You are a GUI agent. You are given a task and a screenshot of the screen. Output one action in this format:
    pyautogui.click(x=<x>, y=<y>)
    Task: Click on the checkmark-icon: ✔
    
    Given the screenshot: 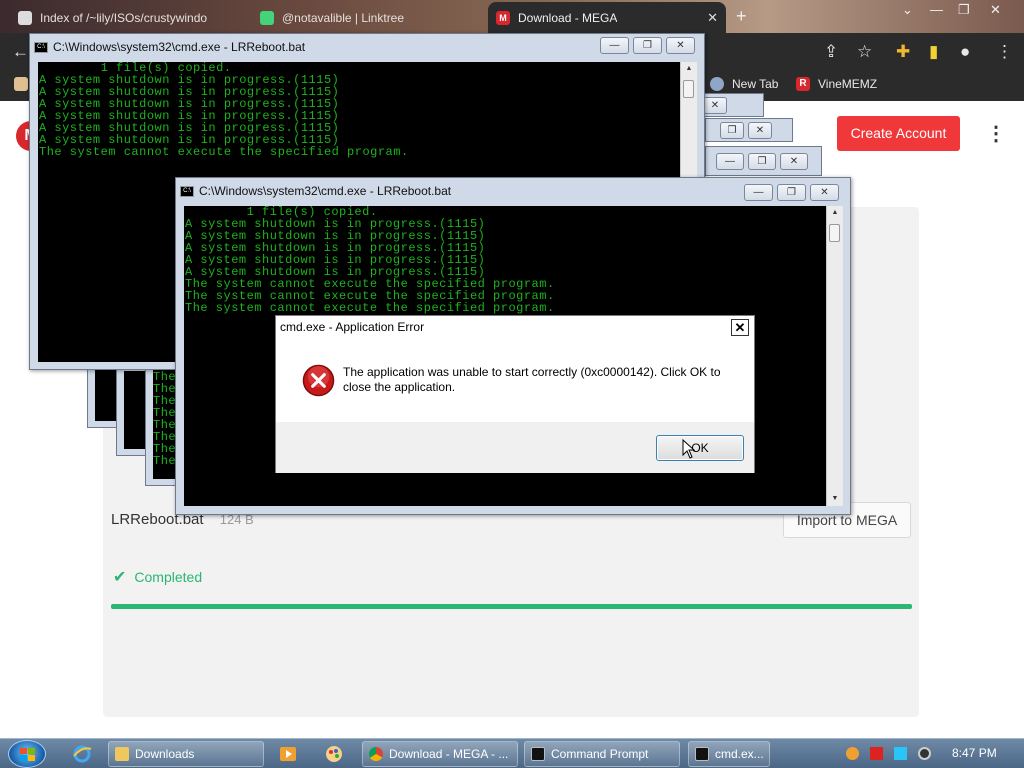 What is the action you would take?
    pyautogui.click(x=120, y=577)
    